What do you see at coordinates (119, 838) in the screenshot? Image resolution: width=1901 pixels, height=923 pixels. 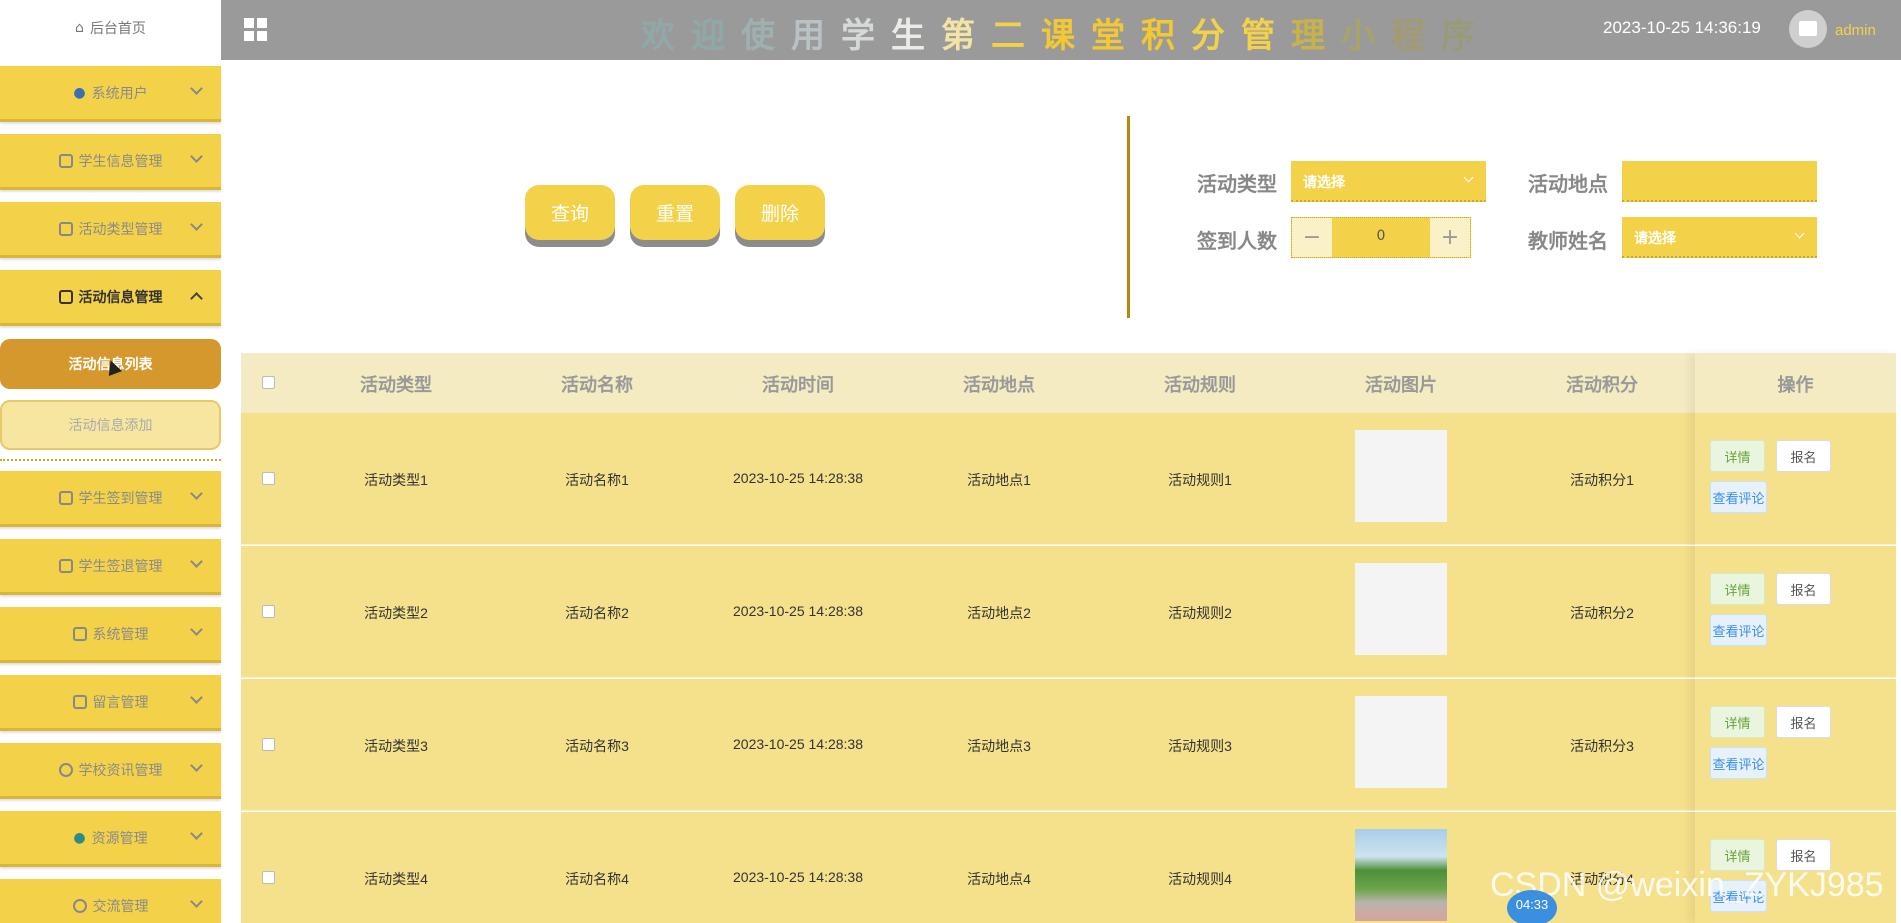 I see `sidebar-item-label: 资源管理` at bounding box center [119, 838].